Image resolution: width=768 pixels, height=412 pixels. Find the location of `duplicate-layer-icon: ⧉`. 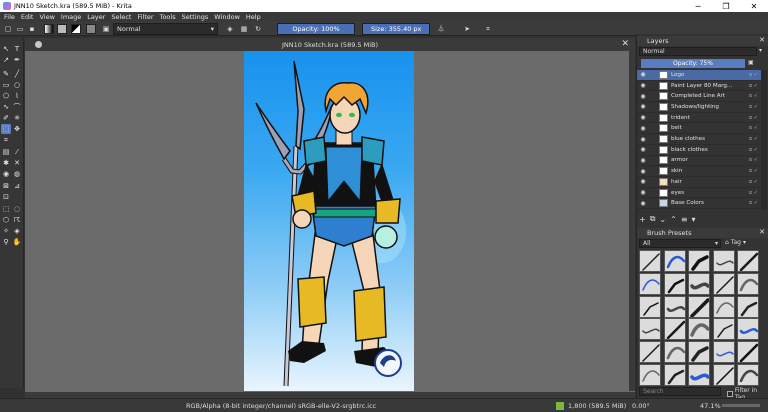

duplicate-layer-icon: ⧉ is located at coordinates (653, 219).